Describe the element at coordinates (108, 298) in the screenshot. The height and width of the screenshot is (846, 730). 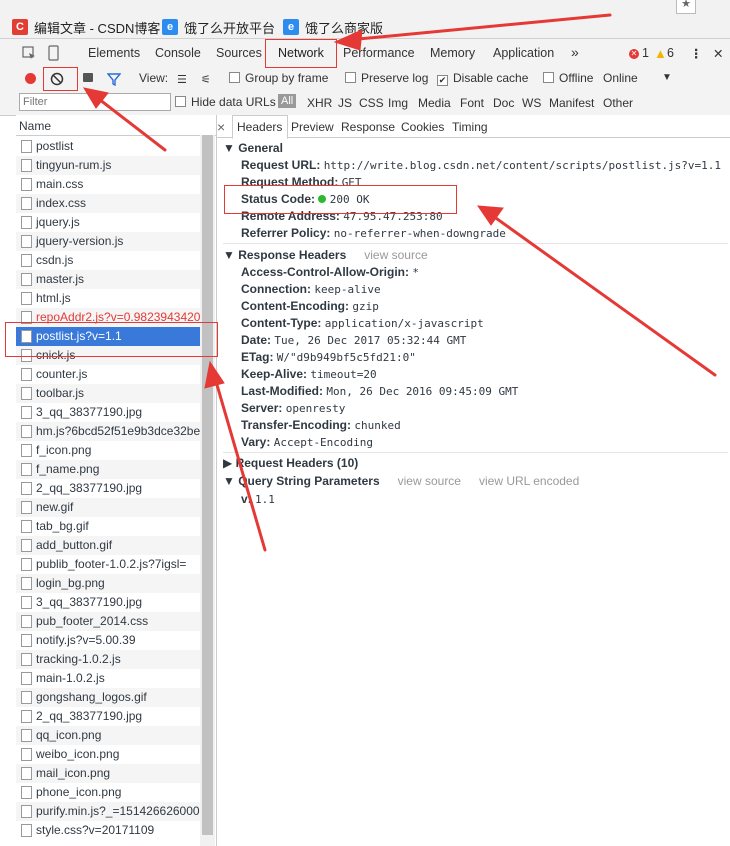
I see `request-row: html.js` at that location.